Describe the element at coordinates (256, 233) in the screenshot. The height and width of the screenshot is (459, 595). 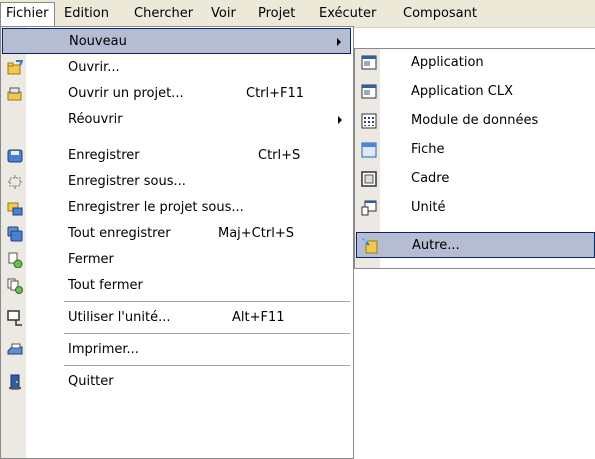
I see `shortcut-text: Maj+Ctrl+S` at that location.